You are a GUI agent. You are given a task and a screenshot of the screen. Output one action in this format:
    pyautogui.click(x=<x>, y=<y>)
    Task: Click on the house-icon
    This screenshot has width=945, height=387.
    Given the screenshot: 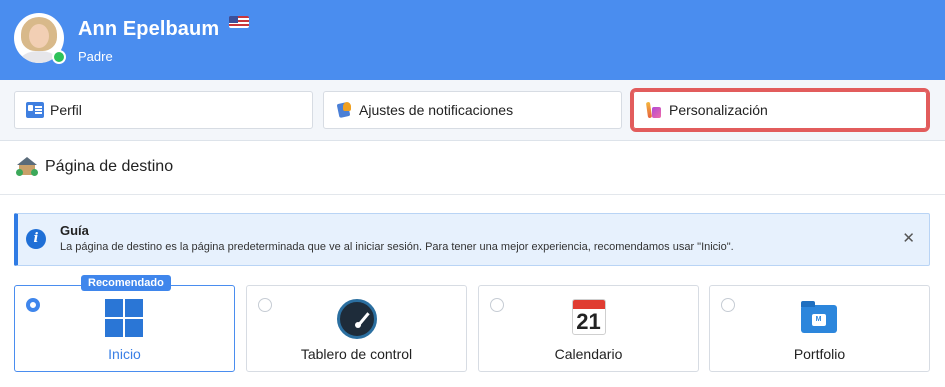 What is the action you would take?
    pyautogui.click(x=27, y=167)
    